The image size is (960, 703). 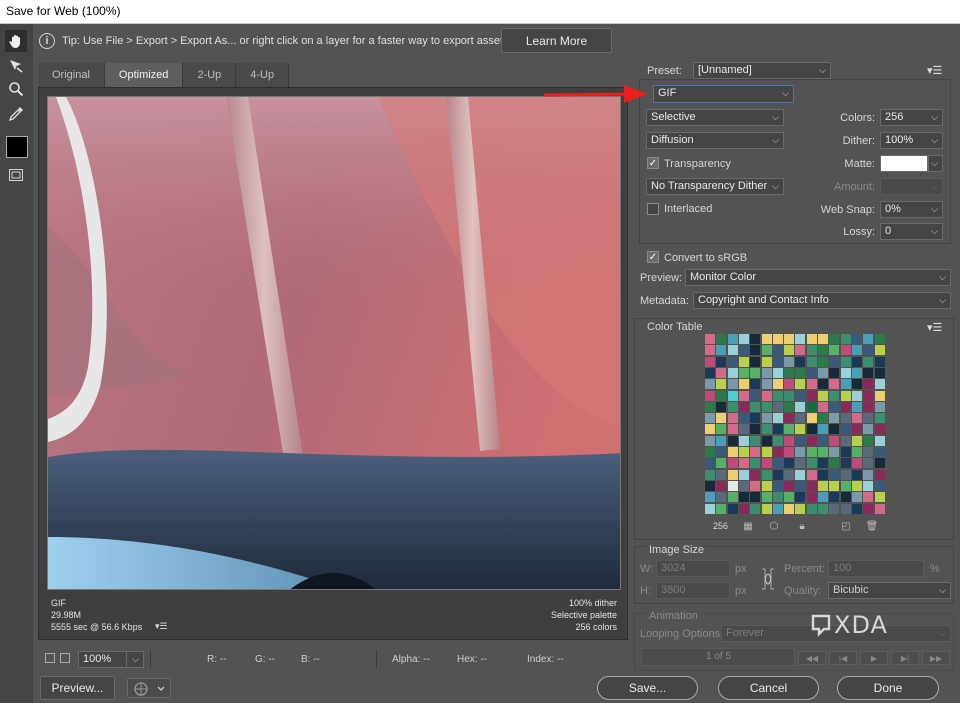 What do you see at coordinates (653, 257) in the screenshot?
I see `convert-srgb-checkbox: ✓` at bounding box center [653, 257].